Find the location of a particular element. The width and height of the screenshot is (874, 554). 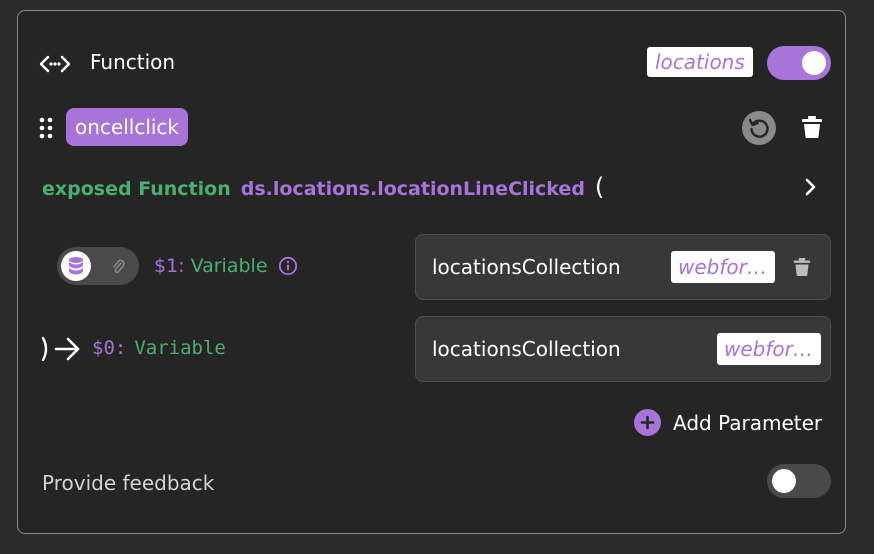

return-name: $0: is located at coordinates (109, 348).